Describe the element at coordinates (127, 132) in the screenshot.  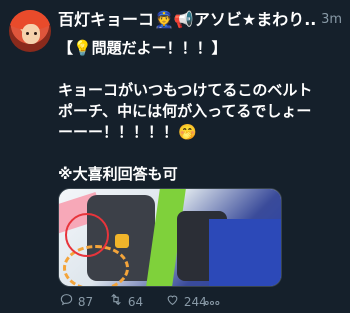
I see `tweet-line: ーーー！！！！！🤭` at that location.